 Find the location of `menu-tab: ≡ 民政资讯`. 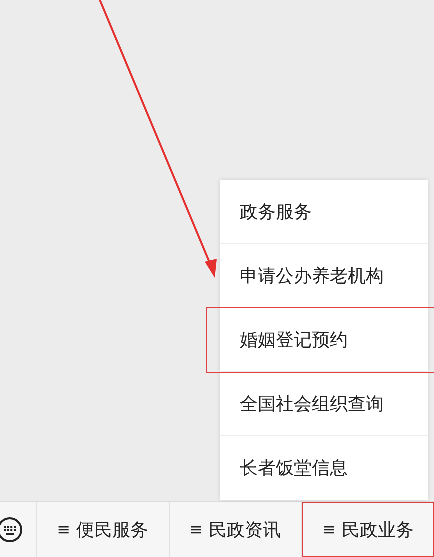

menu-tab: ≡ 民政资讯 is located at coordinates (236, 529).